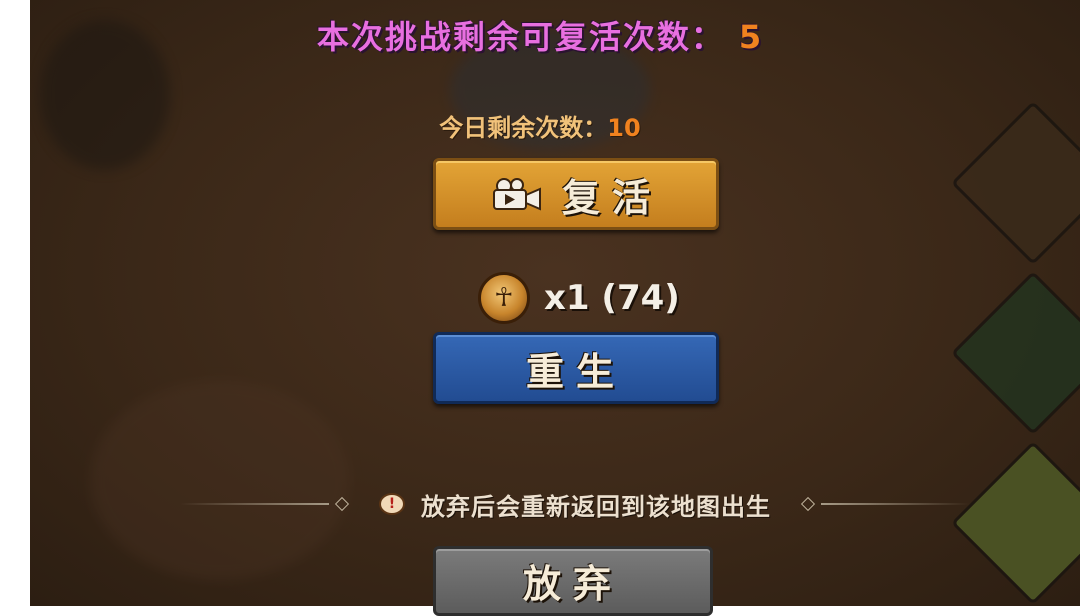 The width and height of the screenshot is (1080, 616). I want to click on divider-diamond-right, so click(808, 504).